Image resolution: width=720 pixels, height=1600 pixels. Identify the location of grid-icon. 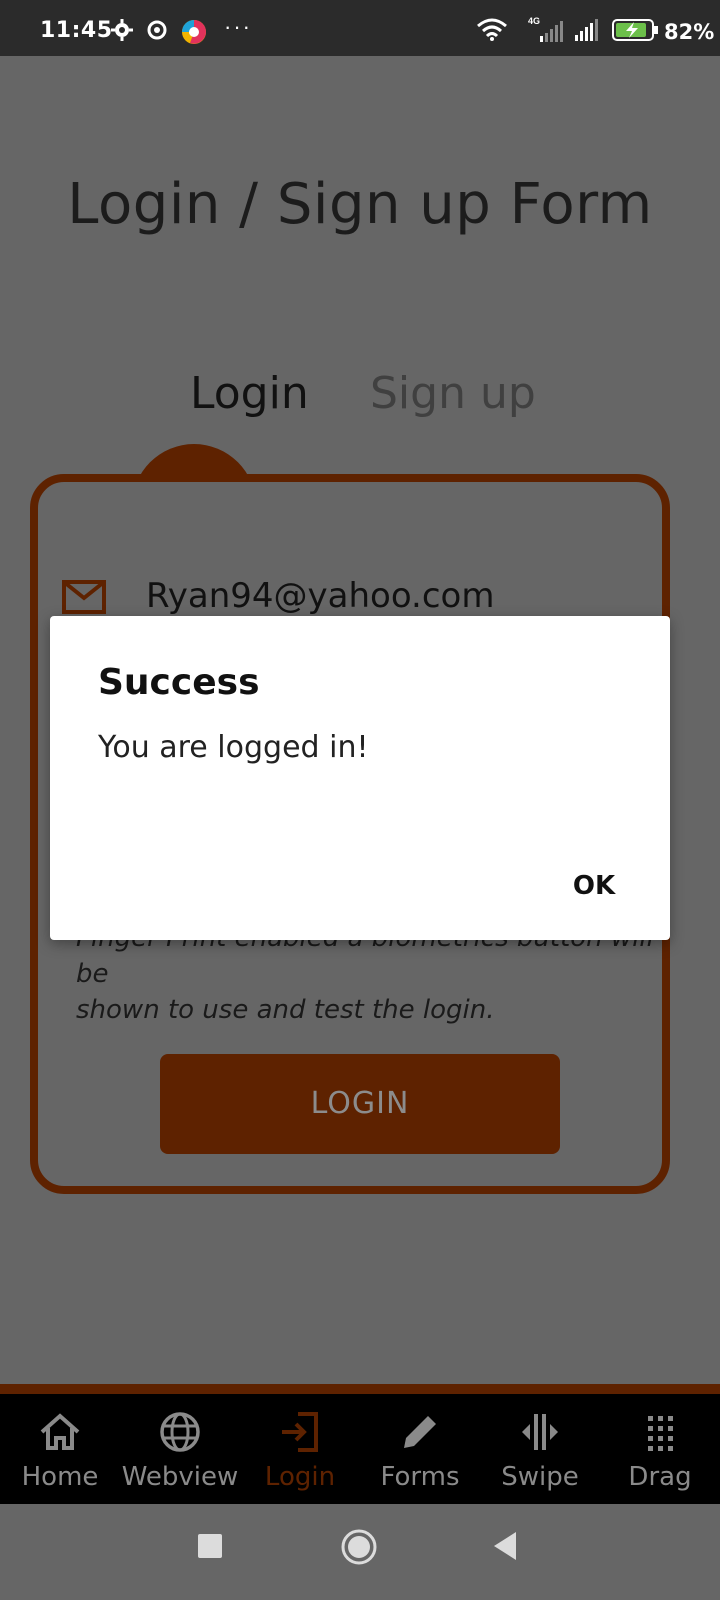
(660, 1433).